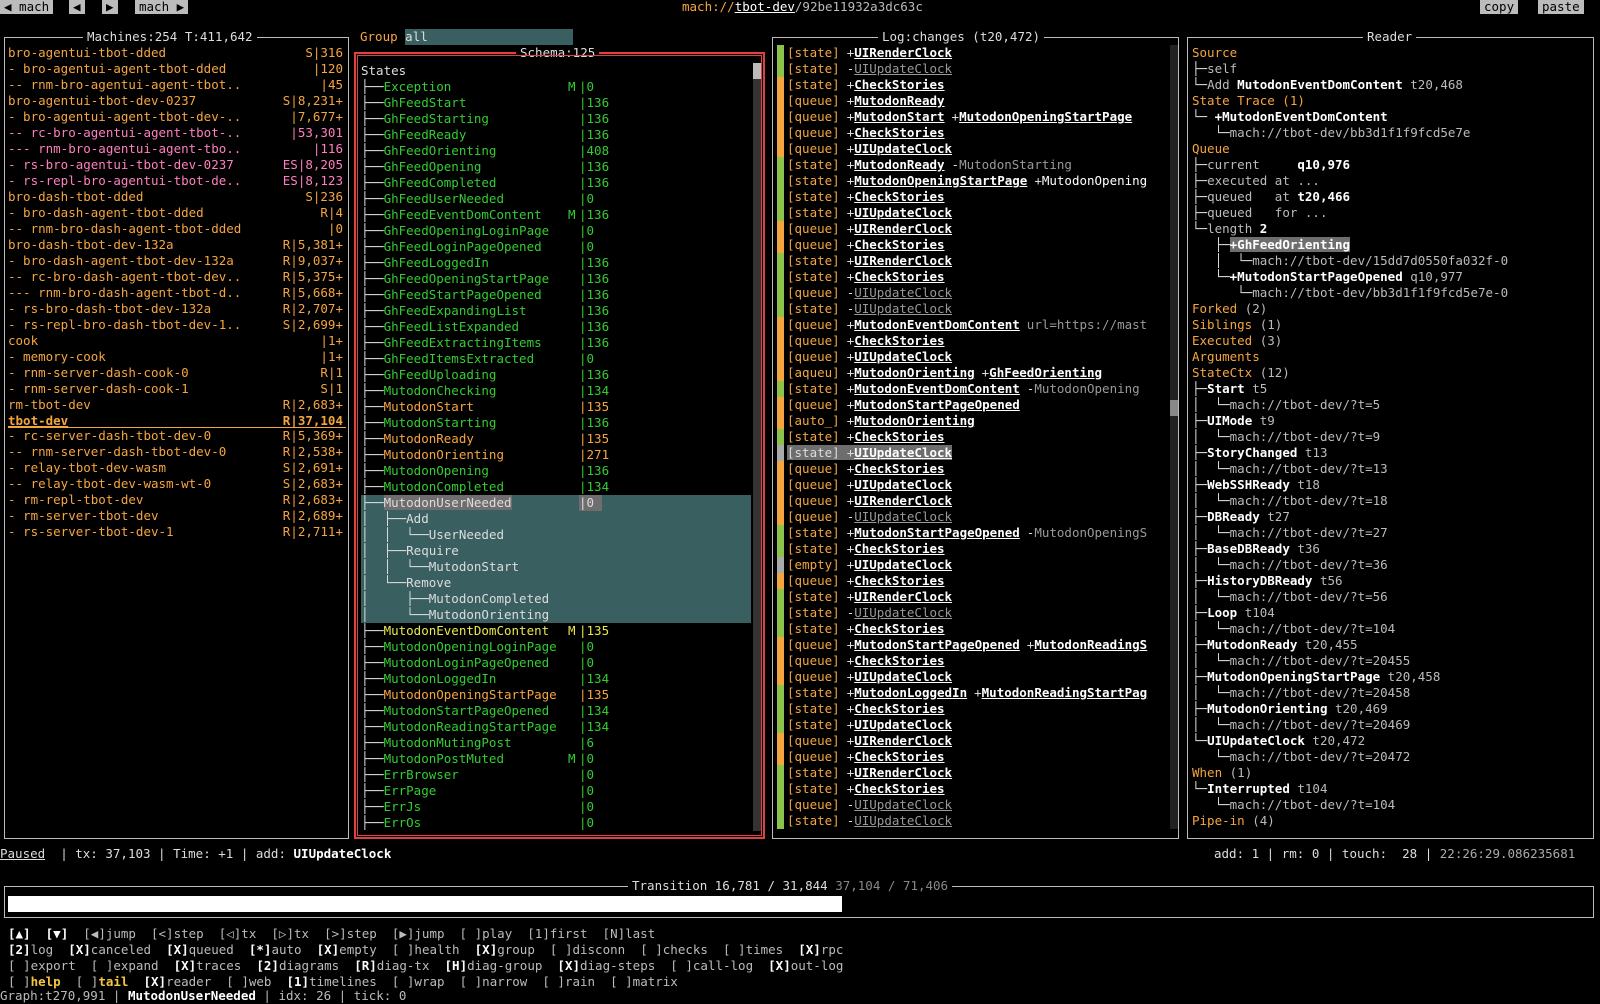  Describe the element at coordinates (907, 692) in the screenshot. I see `log-state-change: +MutodonLoggedIn` at that location.